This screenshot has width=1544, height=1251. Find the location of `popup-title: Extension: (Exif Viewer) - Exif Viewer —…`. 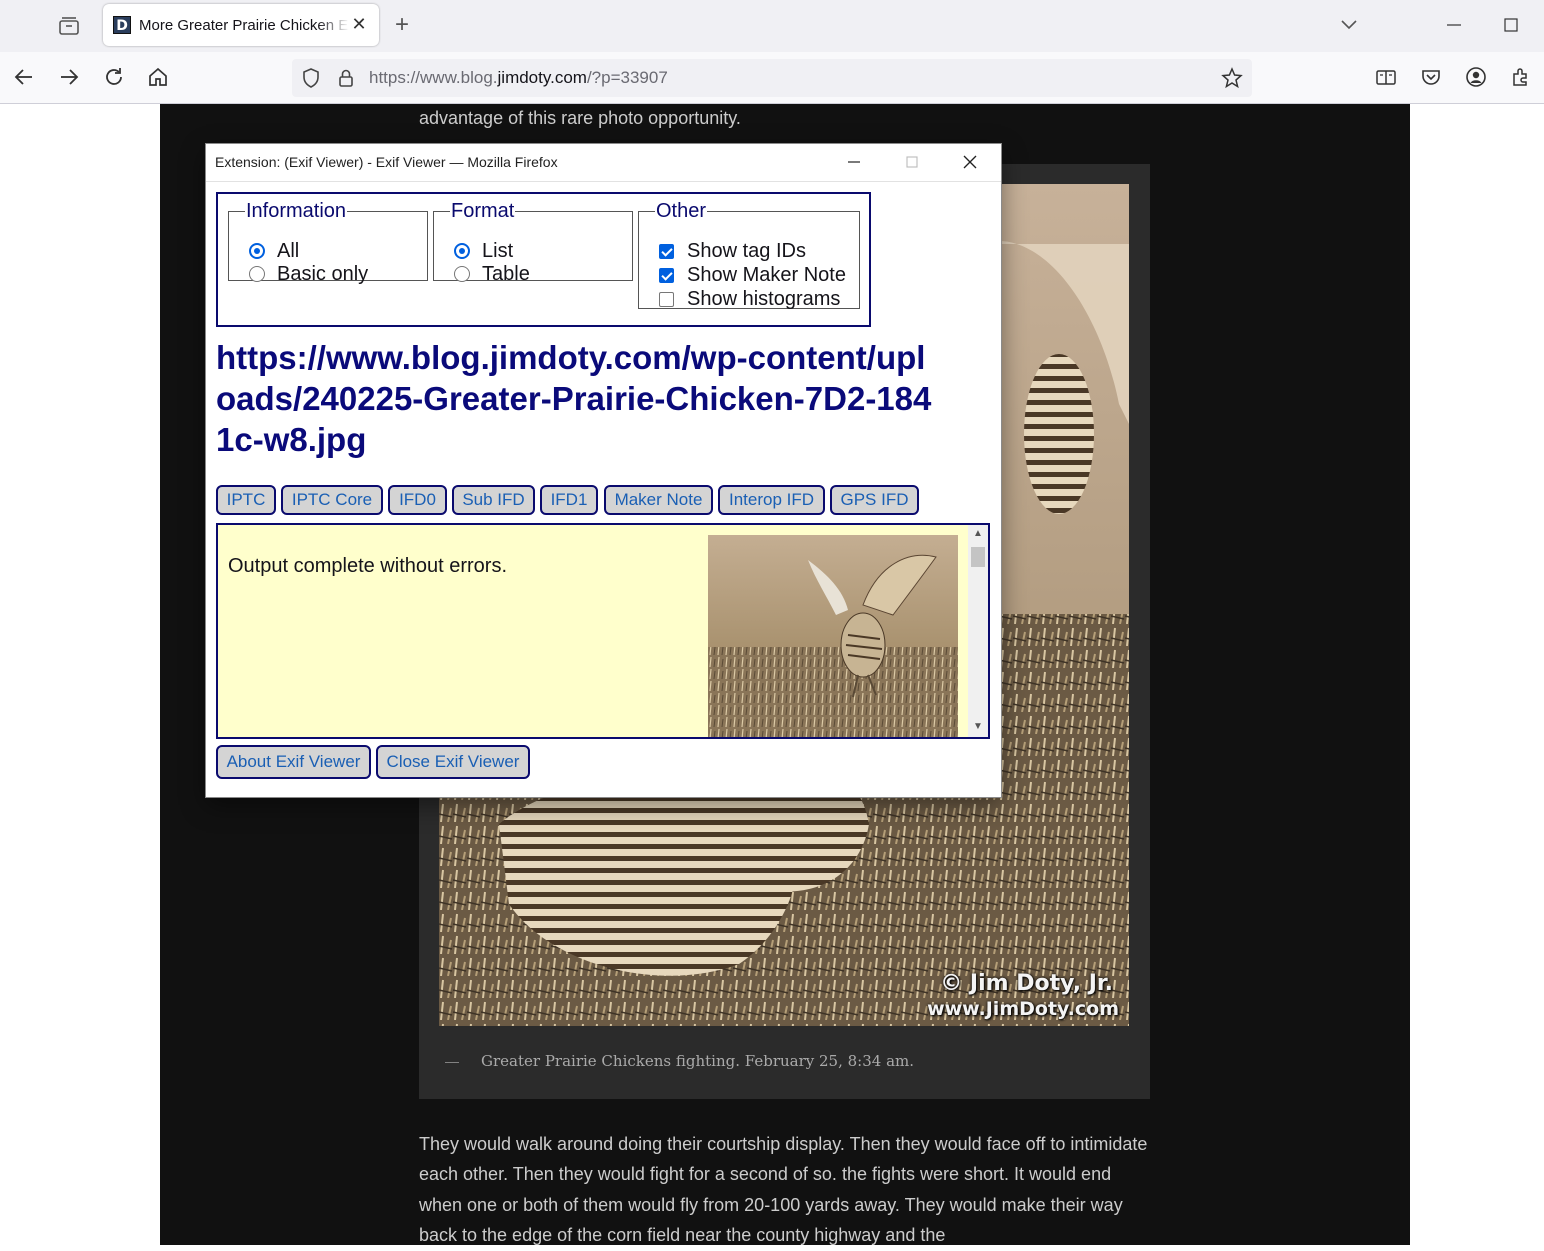

popup-title: Extension: (Exif Viewer) - Exif Viewer —… is located at coordinates (386, 162).